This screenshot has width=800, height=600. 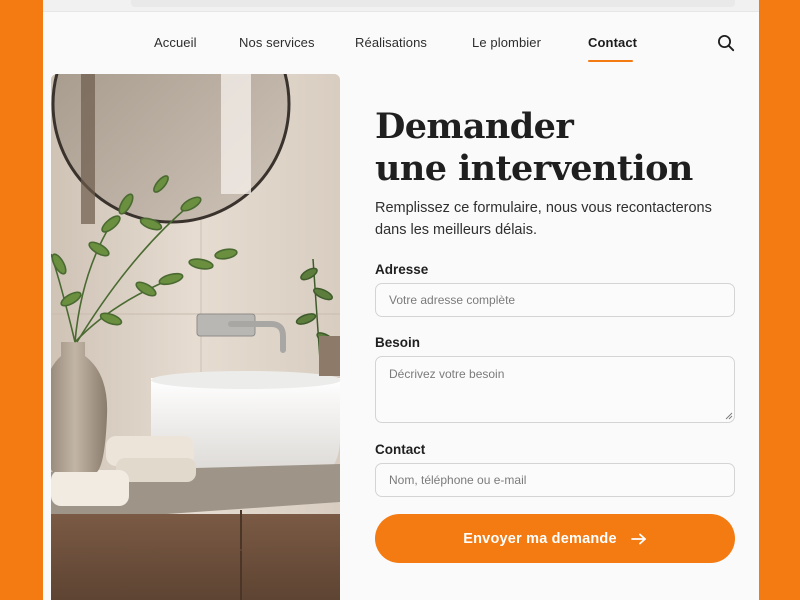 What do you see at coordinates (175, 42) in the screenshot?
I see `nav-item-accueil: Accueil` at bounding box center [175, 42].